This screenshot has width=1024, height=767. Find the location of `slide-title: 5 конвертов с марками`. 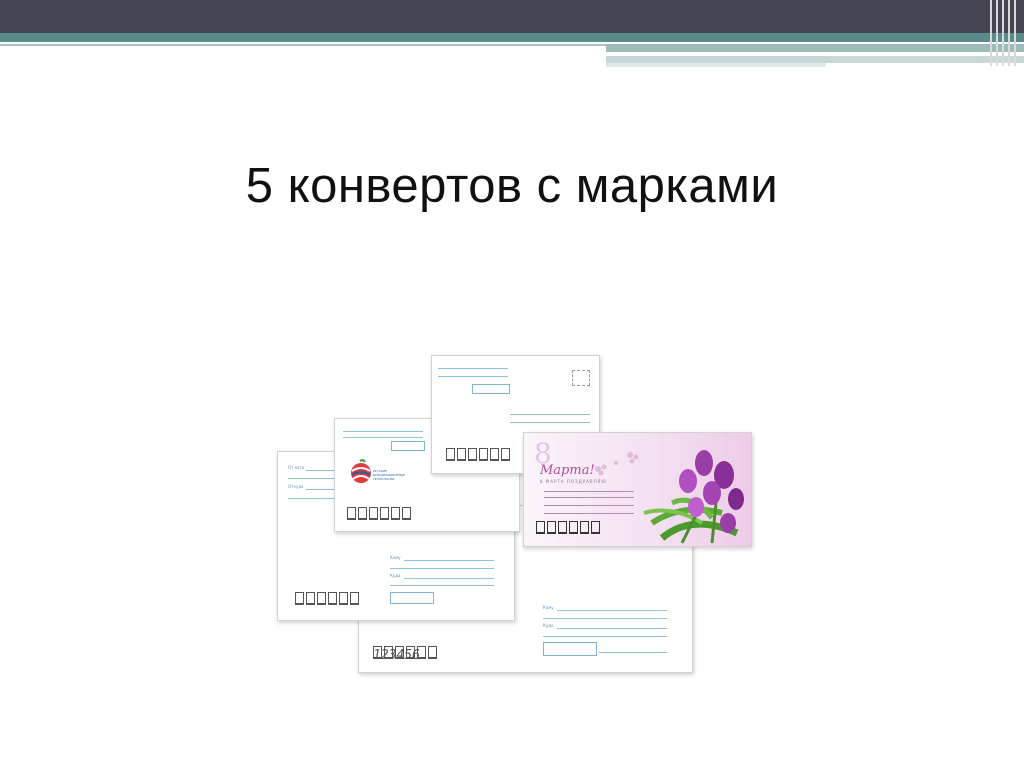

slide-title: 5 конвертов с марками is located at coordinates (512, 186).